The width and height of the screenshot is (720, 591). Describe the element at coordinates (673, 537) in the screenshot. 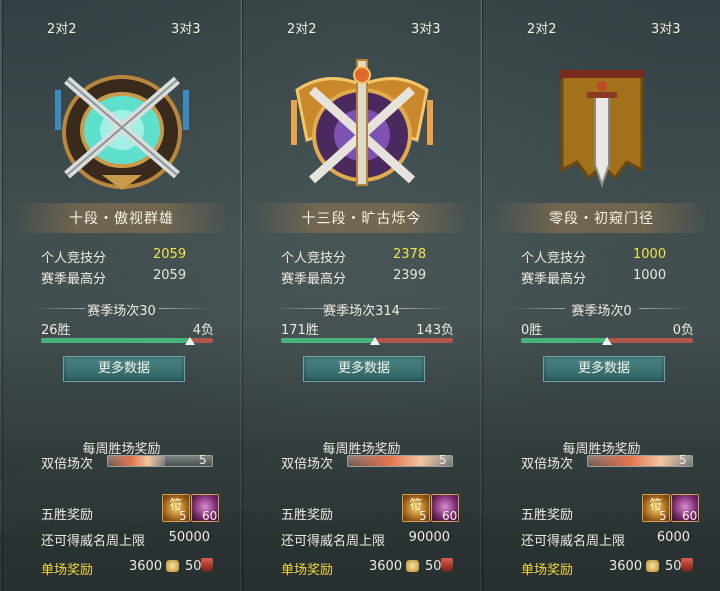

I see `weekly-cap-value: 6000` at that location.